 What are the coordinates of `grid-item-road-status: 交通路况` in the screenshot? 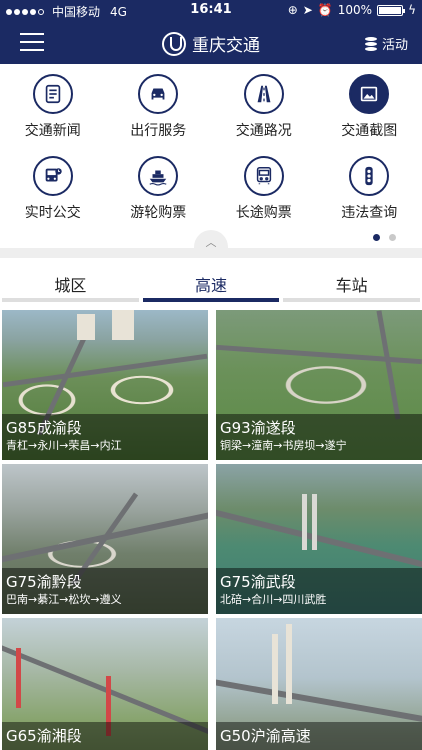 It's located at (264, 107).